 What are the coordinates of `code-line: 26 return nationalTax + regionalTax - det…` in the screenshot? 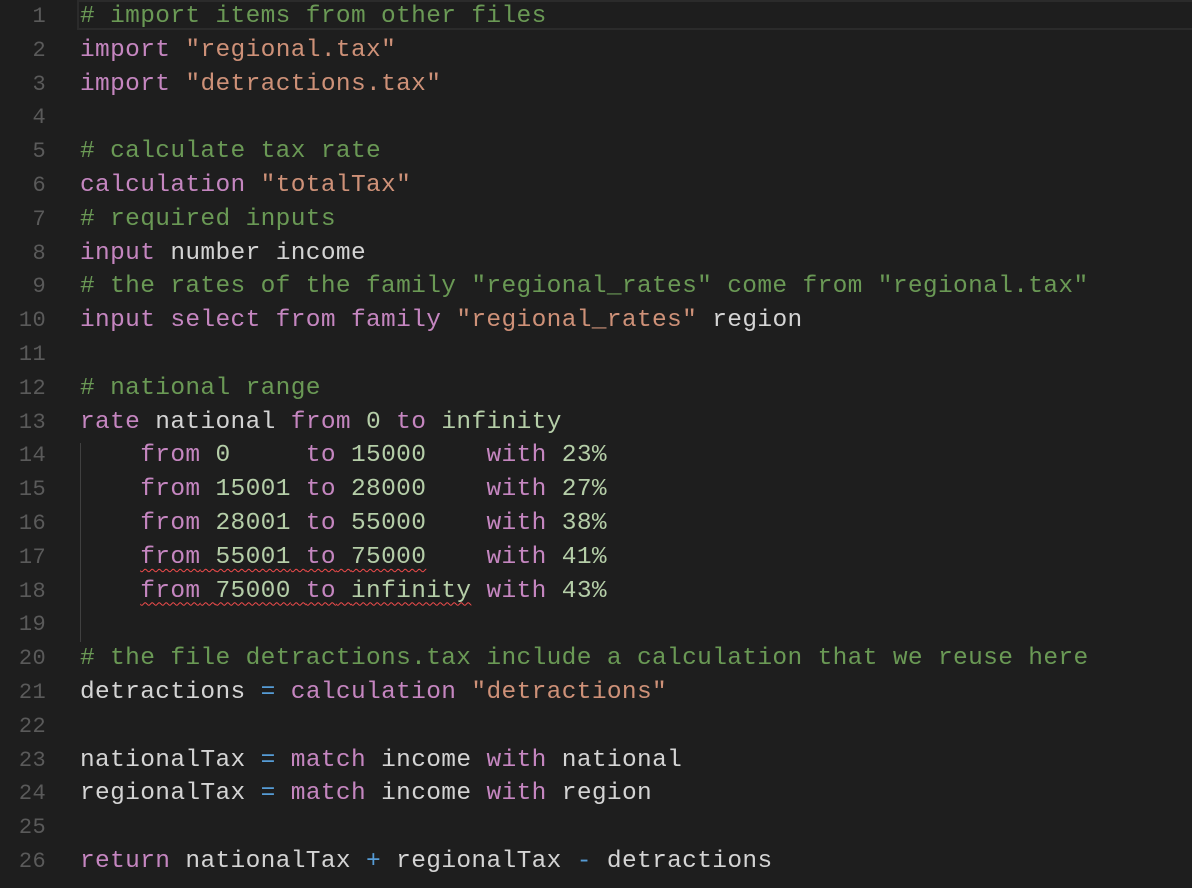 It's located at (596, 862).